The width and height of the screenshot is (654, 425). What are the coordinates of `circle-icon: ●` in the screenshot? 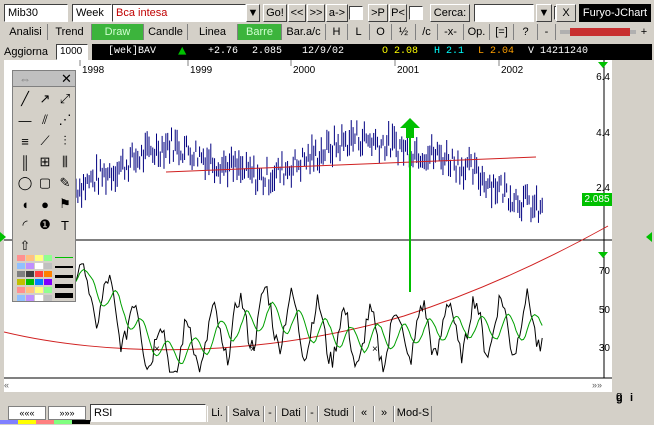 It's located at (45, 204).